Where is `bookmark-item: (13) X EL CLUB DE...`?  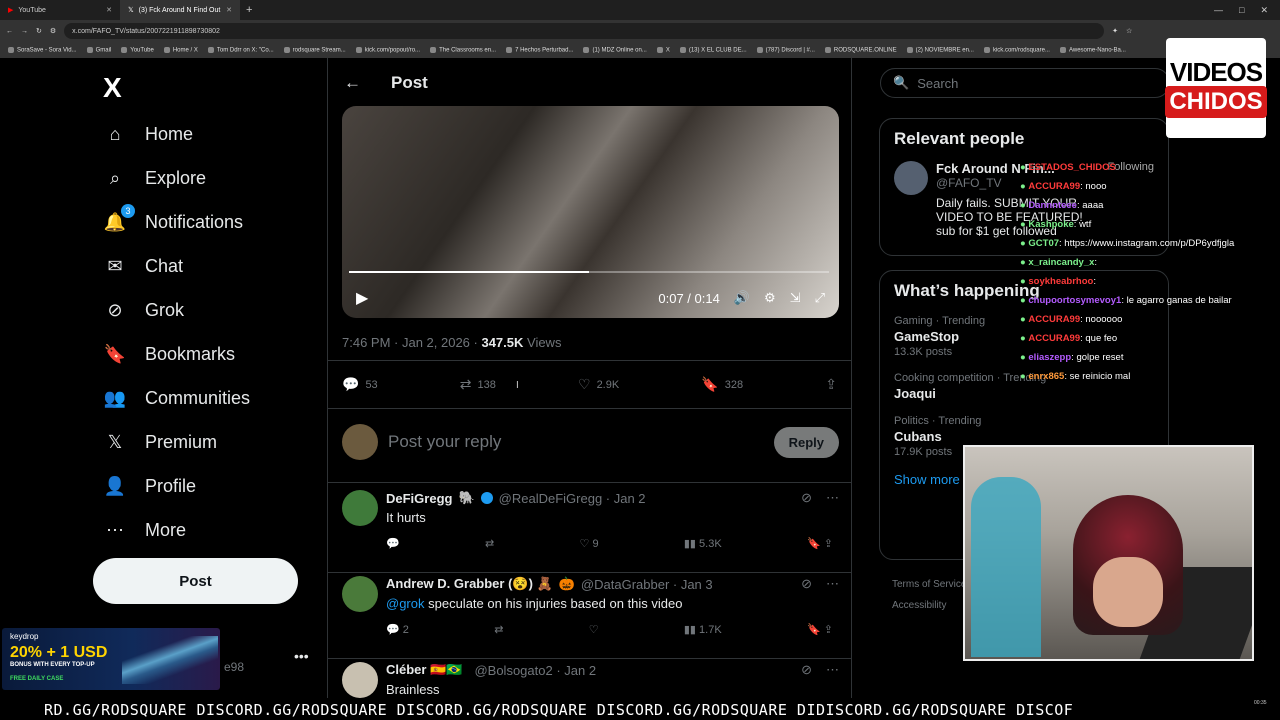
bookmark-item: (13) X EL CLUB DE... is located at coordinates (713, 49).